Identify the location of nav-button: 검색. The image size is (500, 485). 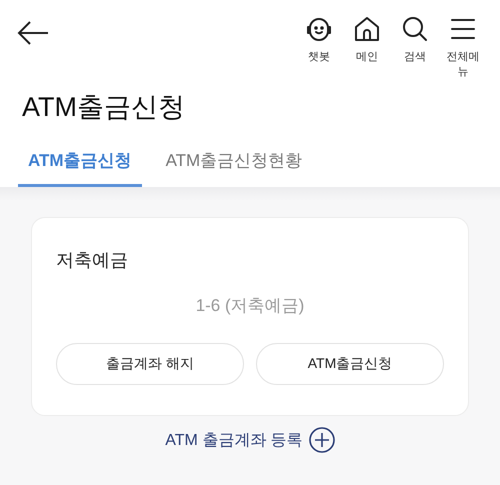
(415, 46).